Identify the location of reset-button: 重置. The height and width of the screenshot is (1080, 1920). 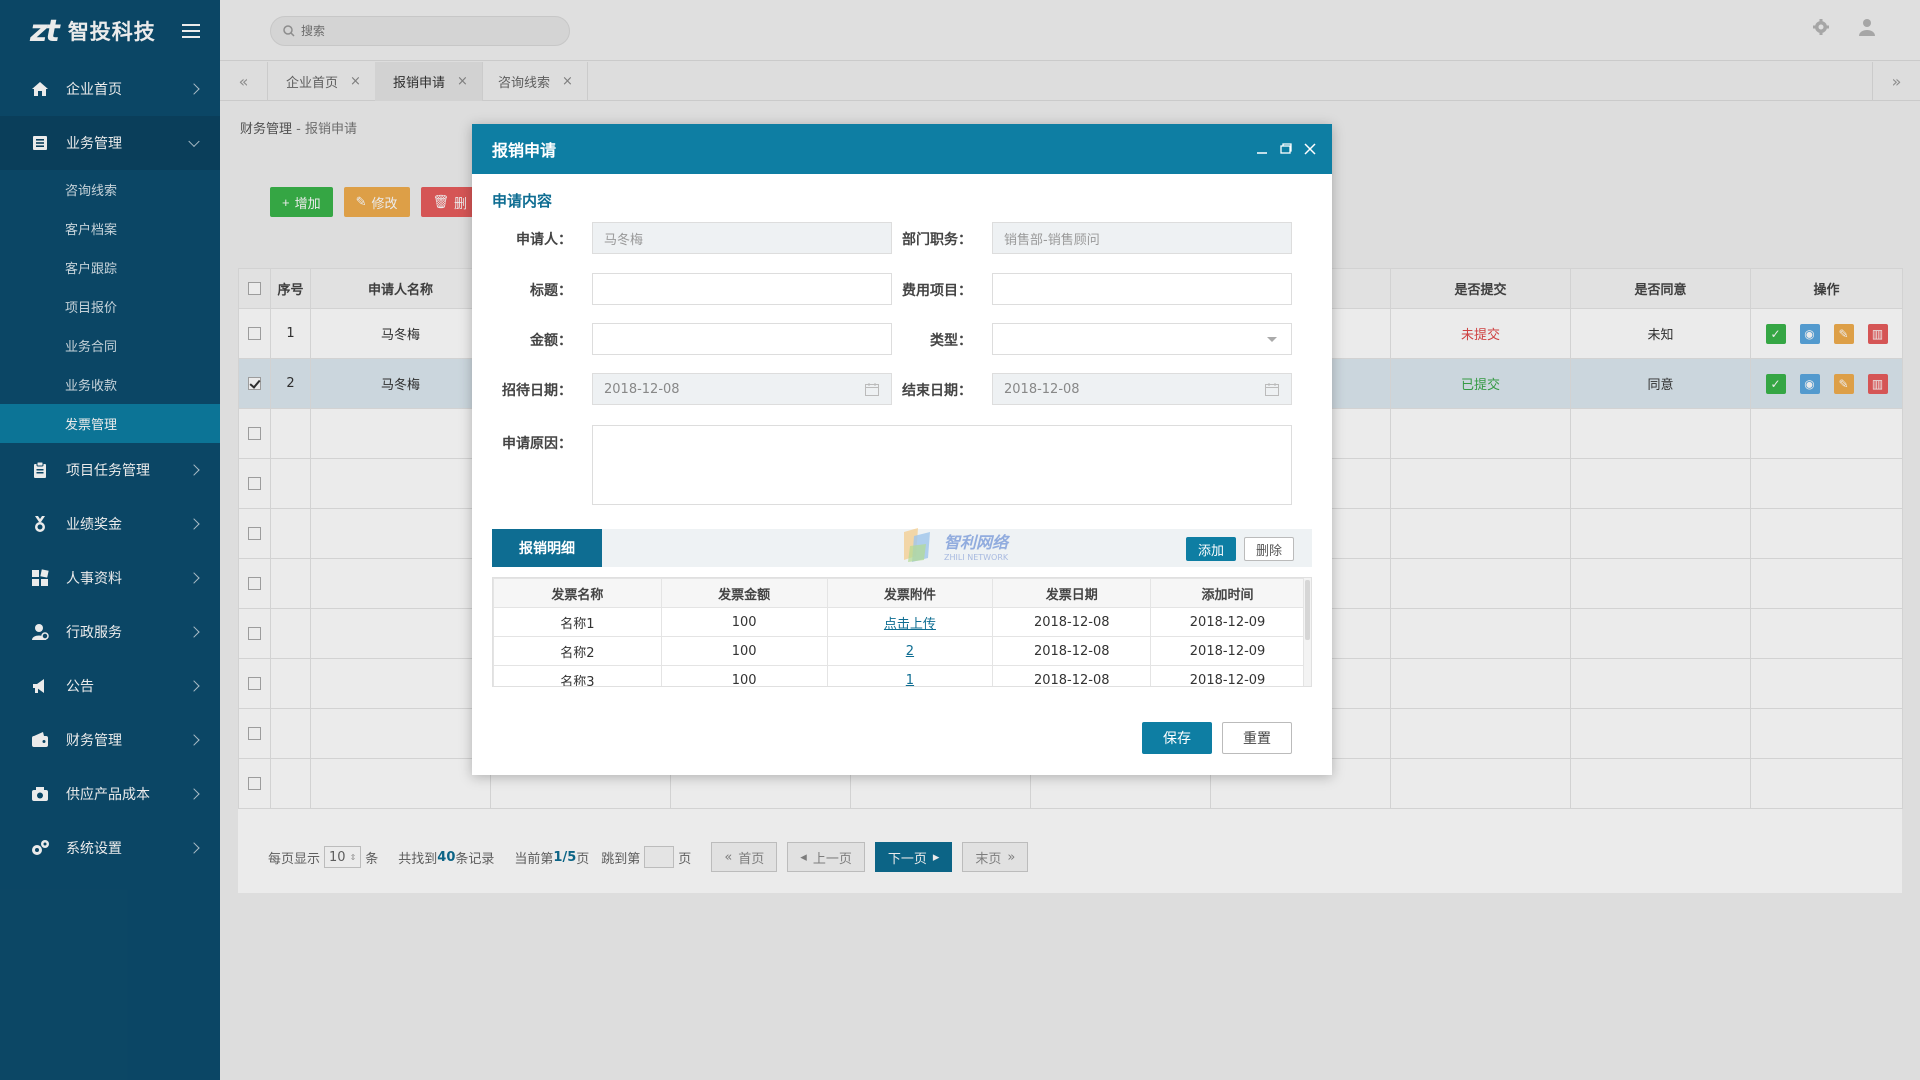
(1257, 738).